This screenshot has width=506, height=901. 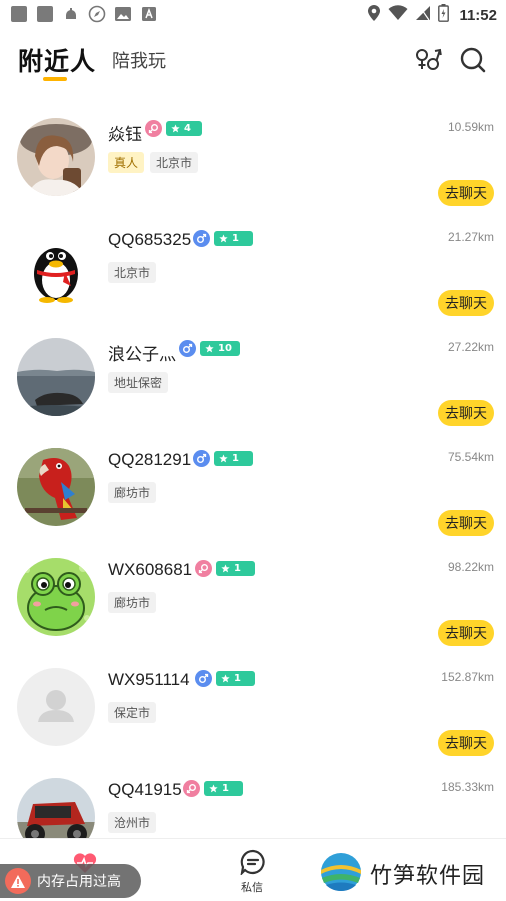 What do you see at coordinates (149, 679) in the screenshot?
I see `user-name: WX951114` at bounding box center [149, 679].